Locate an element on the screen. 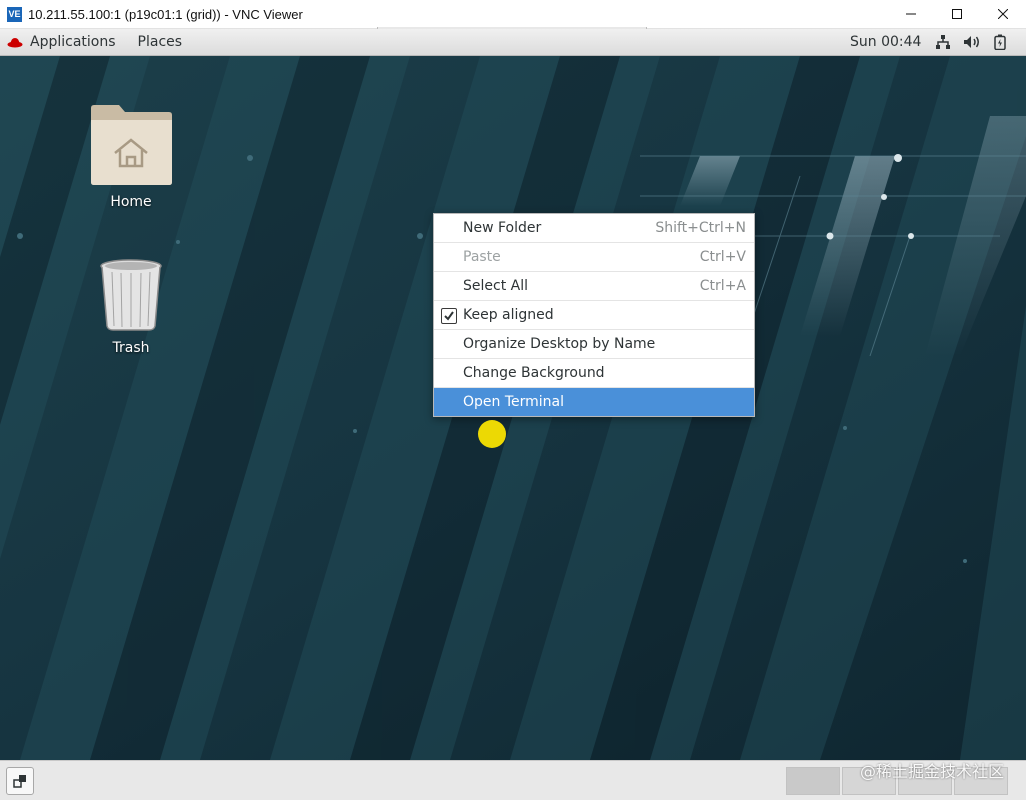 Image resolution: width=1026 pixels, height=800 pixels. menu-item-open-terminal: Open Terminal is located at coordinates (594, 402).